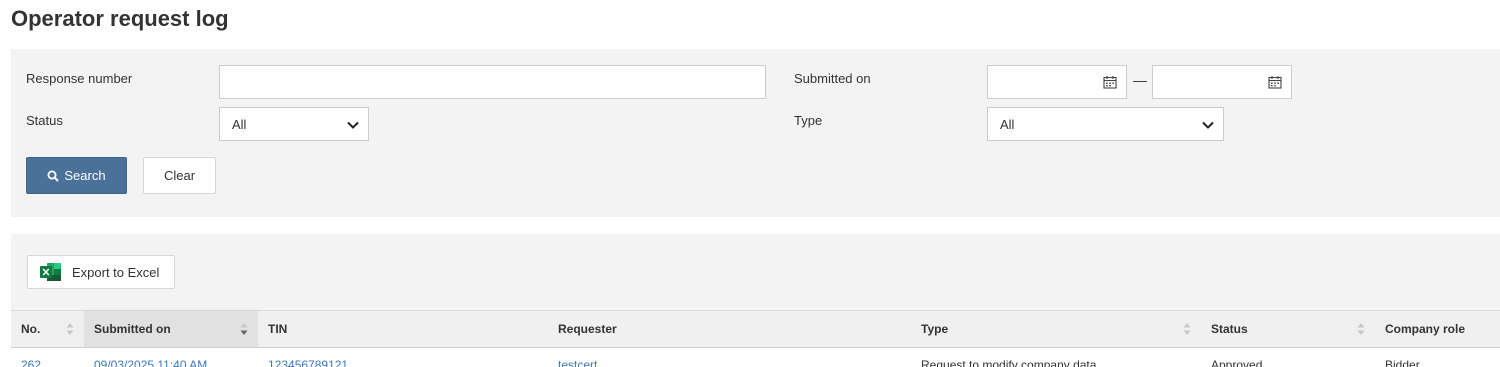 The image size is (1500, 367). I want to click on clear-button: Clear, so click(179, 175).